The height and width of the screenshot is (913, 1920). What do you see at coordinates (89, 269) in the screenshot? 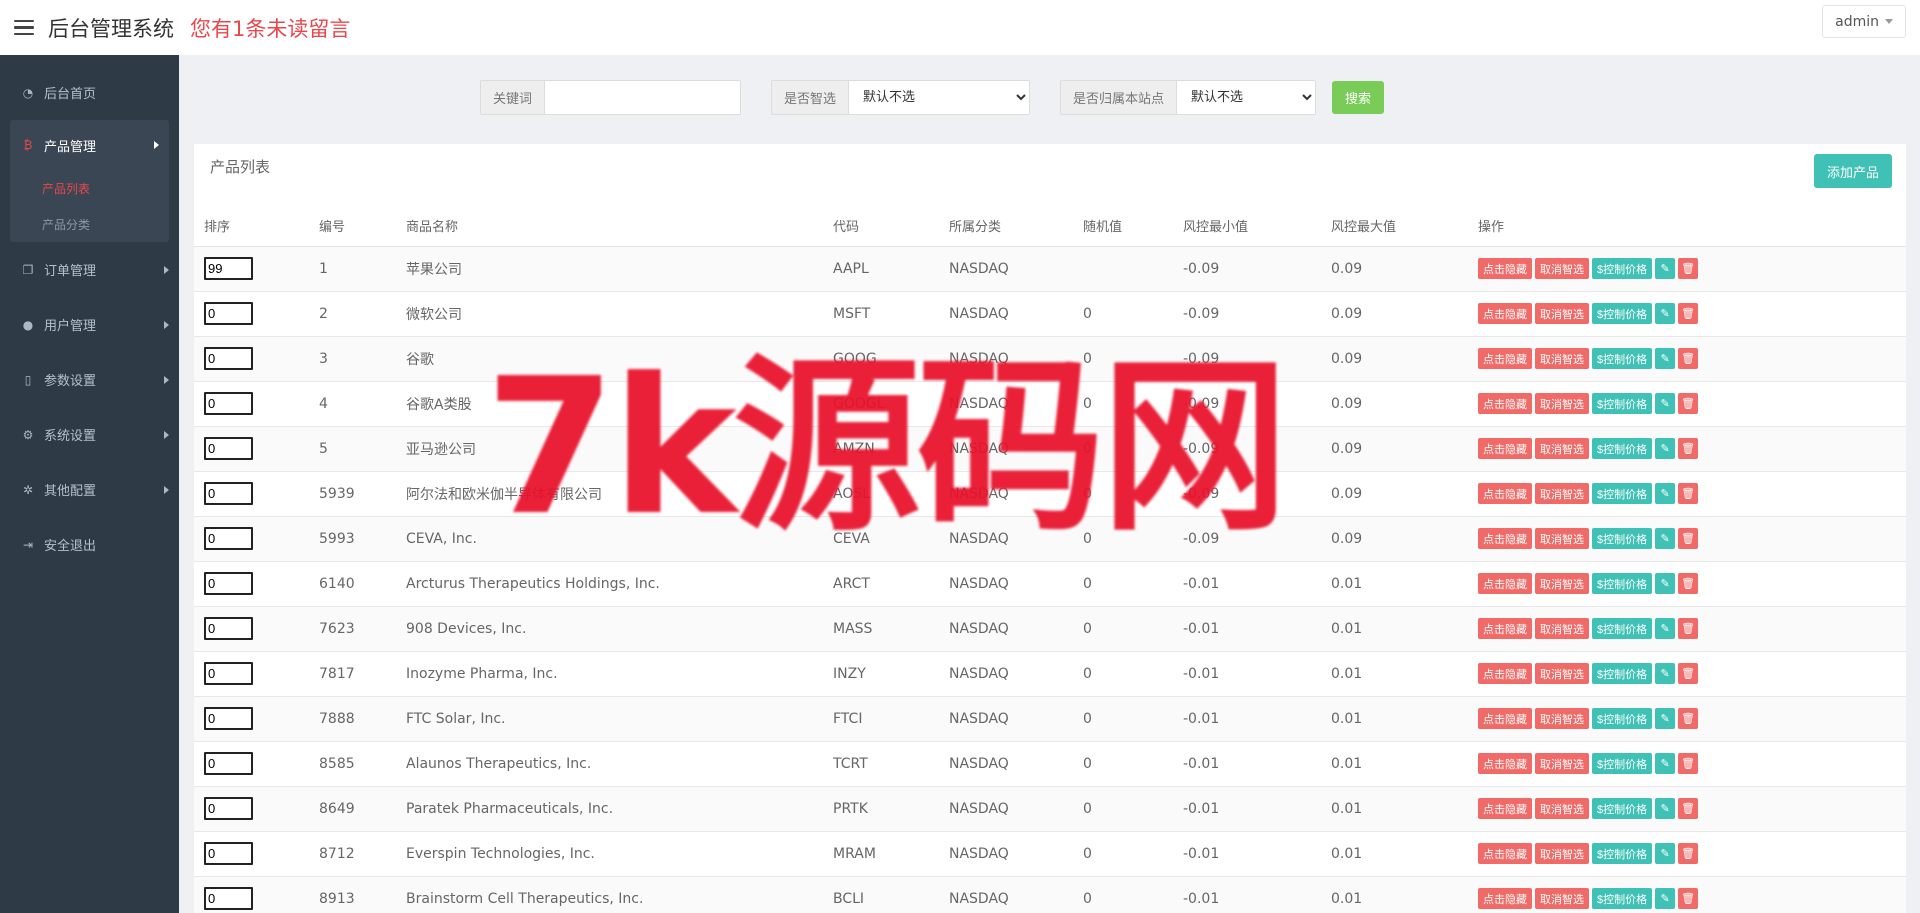
I see `sidebar-item-orders: ❐ 订单管理` at bounding box center [89, 269].